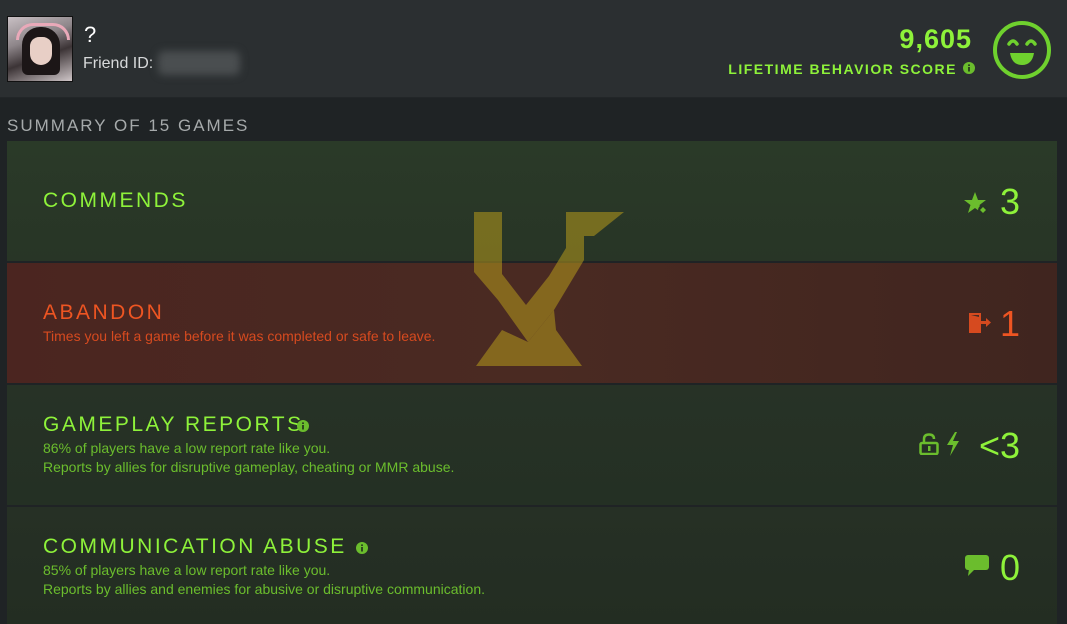 Image resolution: width=1067 pixels, height=624 pixels. Describe the element at coordinates (1009, 201) in the screenshot. I see `commends-value: 3` at that location.